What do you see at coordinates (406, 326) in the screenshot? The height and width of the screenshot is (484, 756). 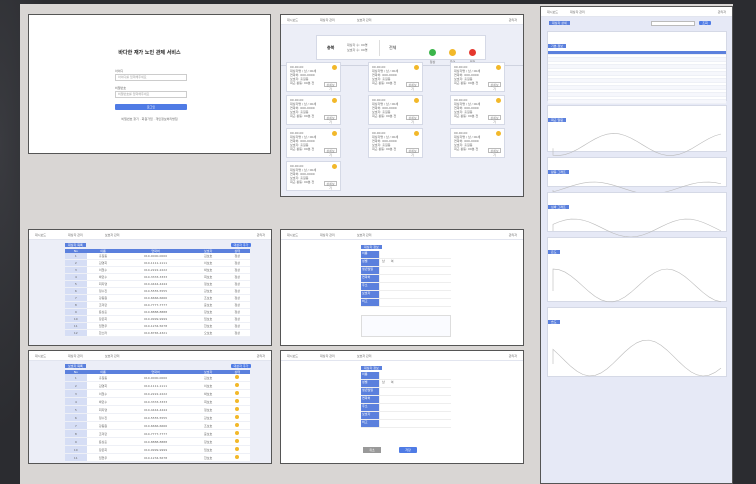 I see `memo-box` at bounding box center [406, 326].